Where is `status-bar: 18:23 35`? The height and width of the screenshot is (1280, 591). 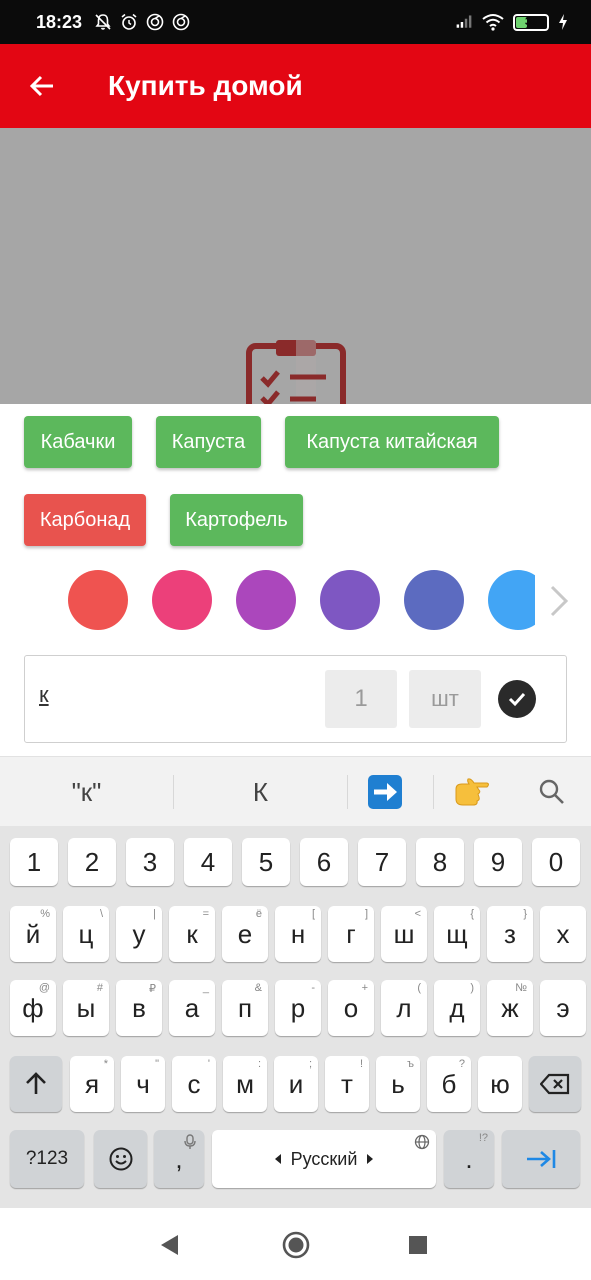 status-bar: 18:23 35 is located at coordinates (295, 22).